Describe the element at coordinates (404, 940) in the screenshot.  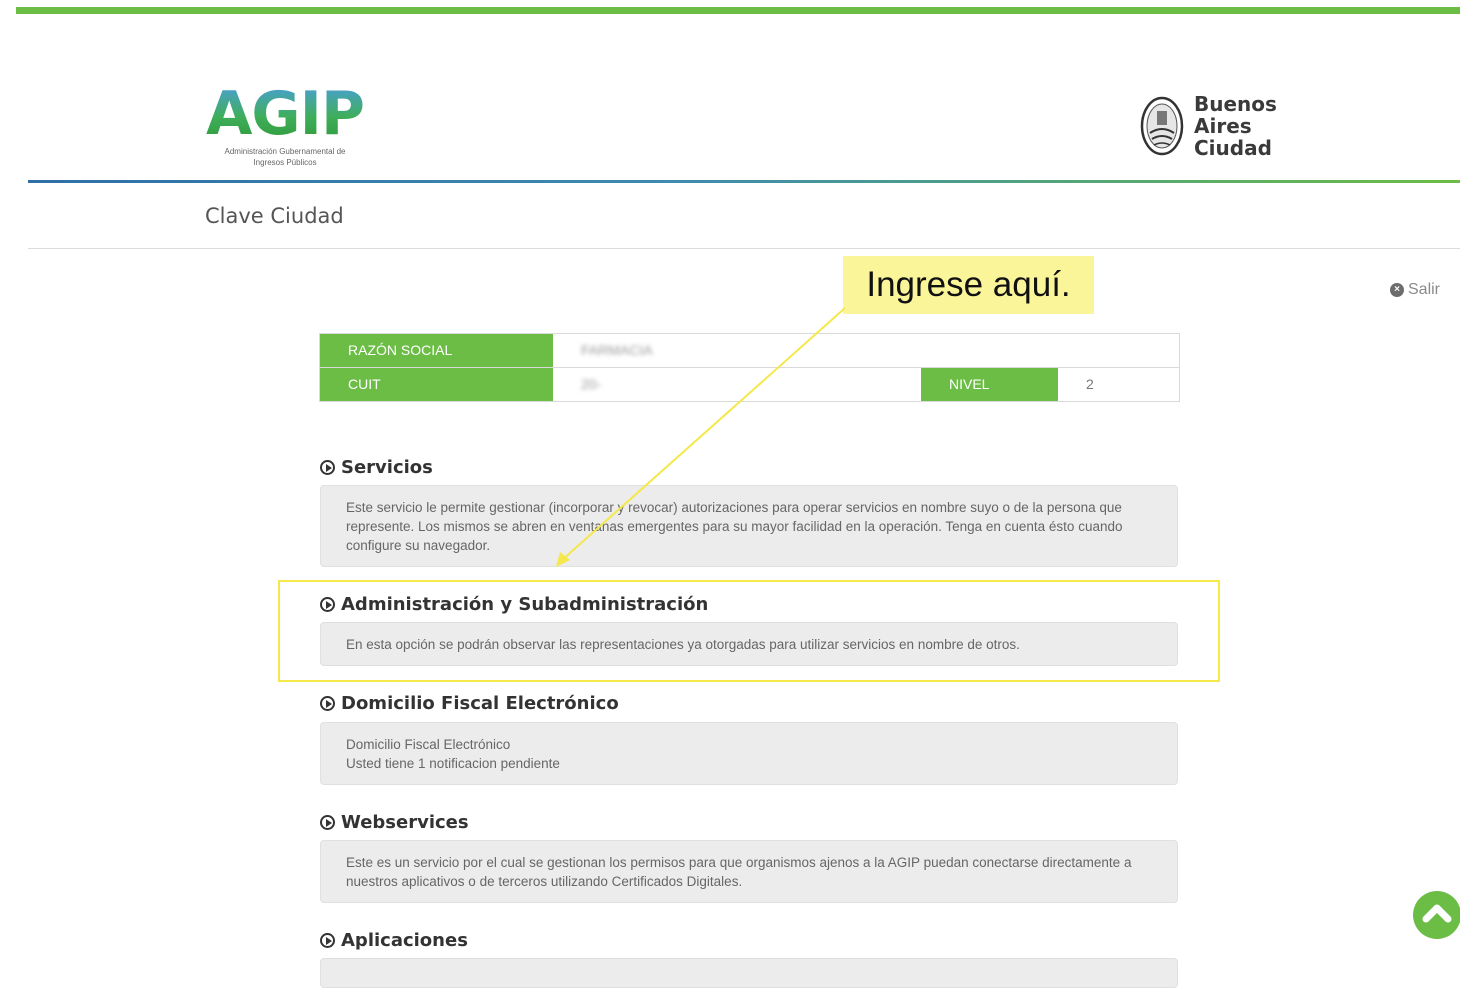
I see `section-title: Aplicaciones` at that location.